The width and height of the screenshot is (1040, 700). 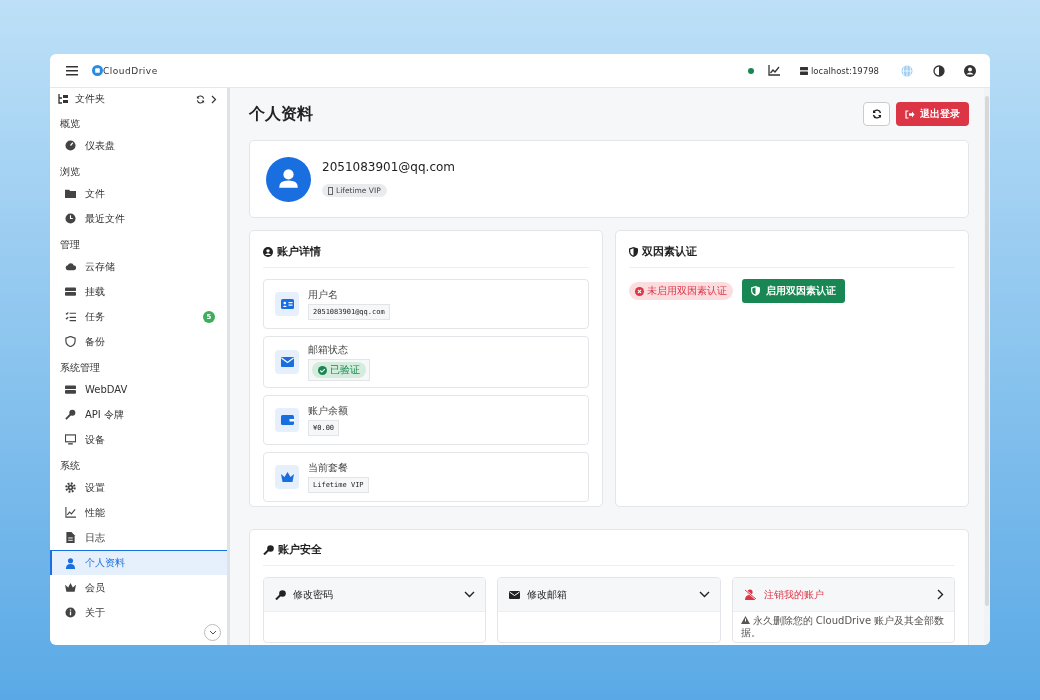 What do you see at coordinates (138, 193) in the screenshot?
I see `sidebar-item: 文件` at bounding box center [138, 193].